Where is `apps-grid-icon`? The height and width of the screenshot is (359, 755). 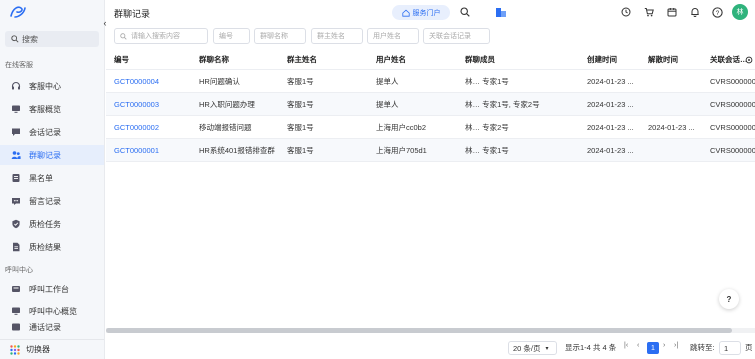
apps-grid-icon is located at coordinates (15, 349).